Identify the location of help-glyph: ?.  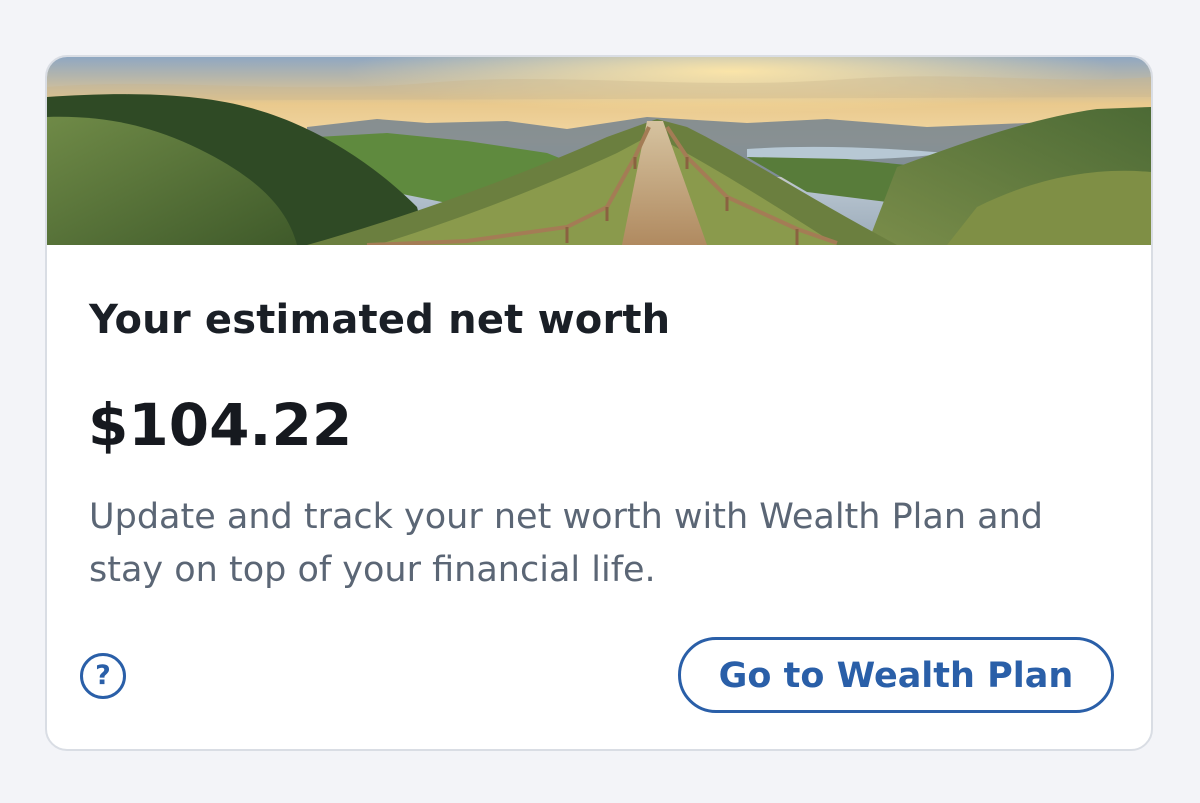
(103, 675).